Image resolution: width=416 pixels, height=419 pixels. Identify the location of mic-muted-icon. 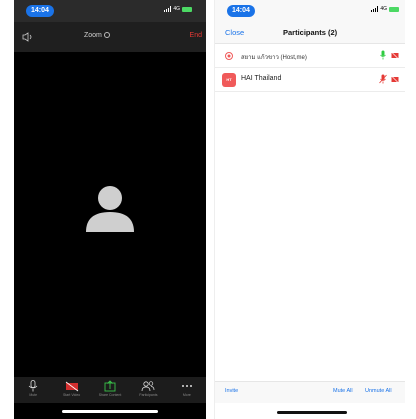
(383, 79).